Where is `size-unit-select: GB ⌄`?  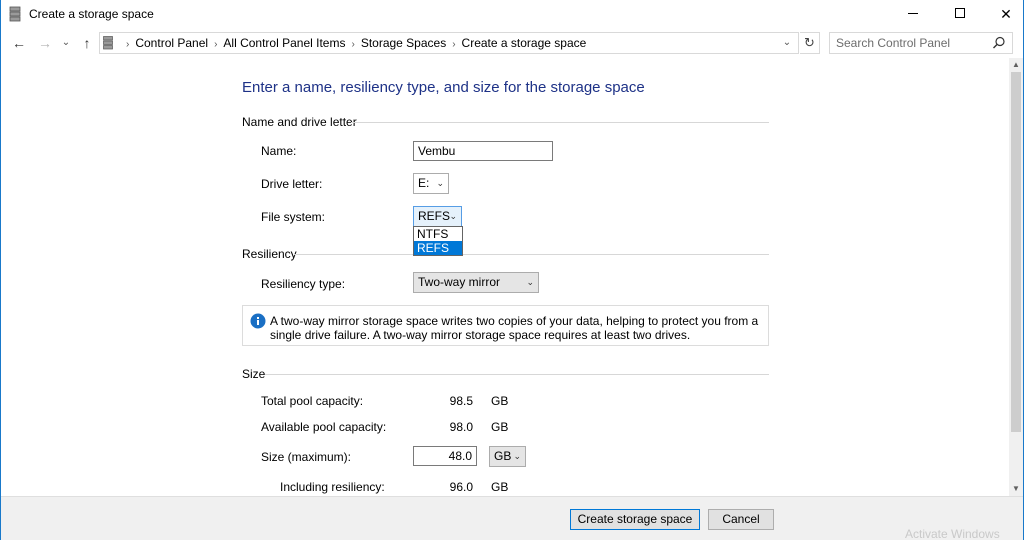
size-unit-select: GB ⌄ is located at coordinates (507, 456).